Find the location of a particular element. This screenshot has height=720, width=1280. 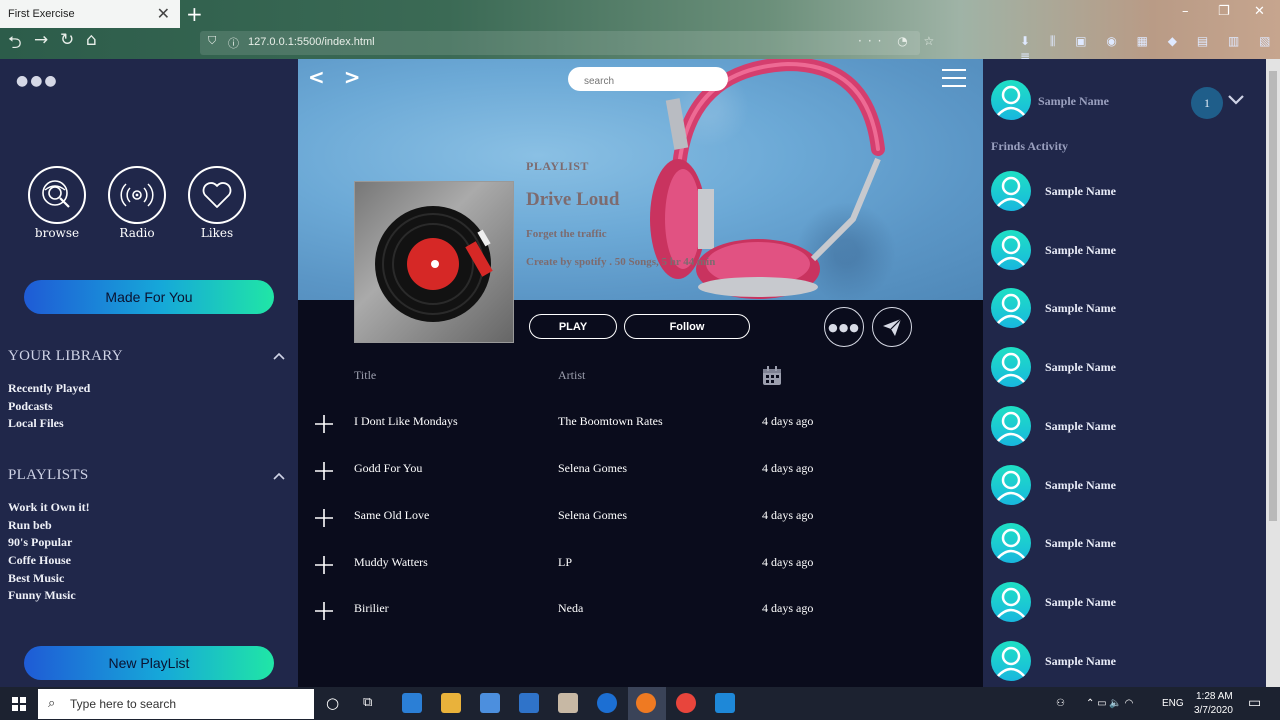

scrollbar is located at coordinates (1273, 373).